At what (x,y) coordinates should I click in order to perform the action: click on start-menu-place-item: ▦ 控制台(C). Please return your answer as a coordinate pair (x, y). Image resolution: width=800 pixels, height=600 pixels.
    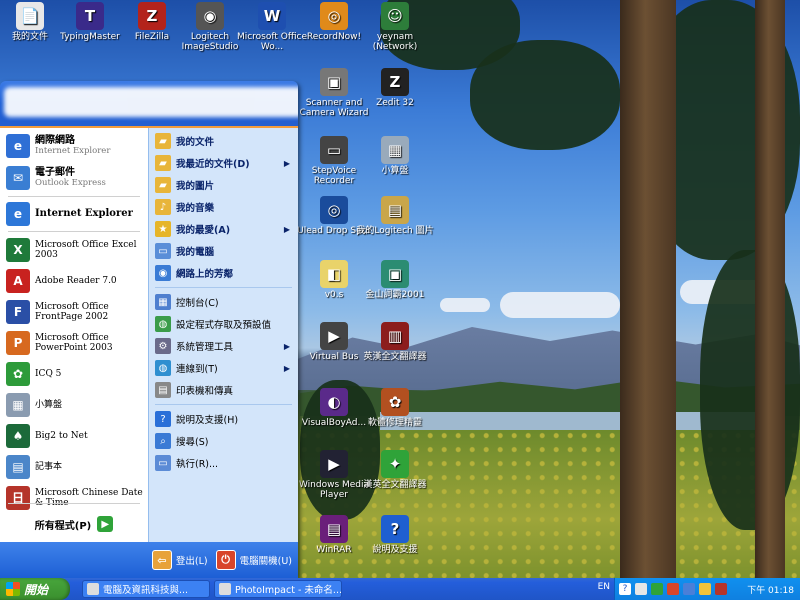
    Looking at the image, I should click on (223, 302).